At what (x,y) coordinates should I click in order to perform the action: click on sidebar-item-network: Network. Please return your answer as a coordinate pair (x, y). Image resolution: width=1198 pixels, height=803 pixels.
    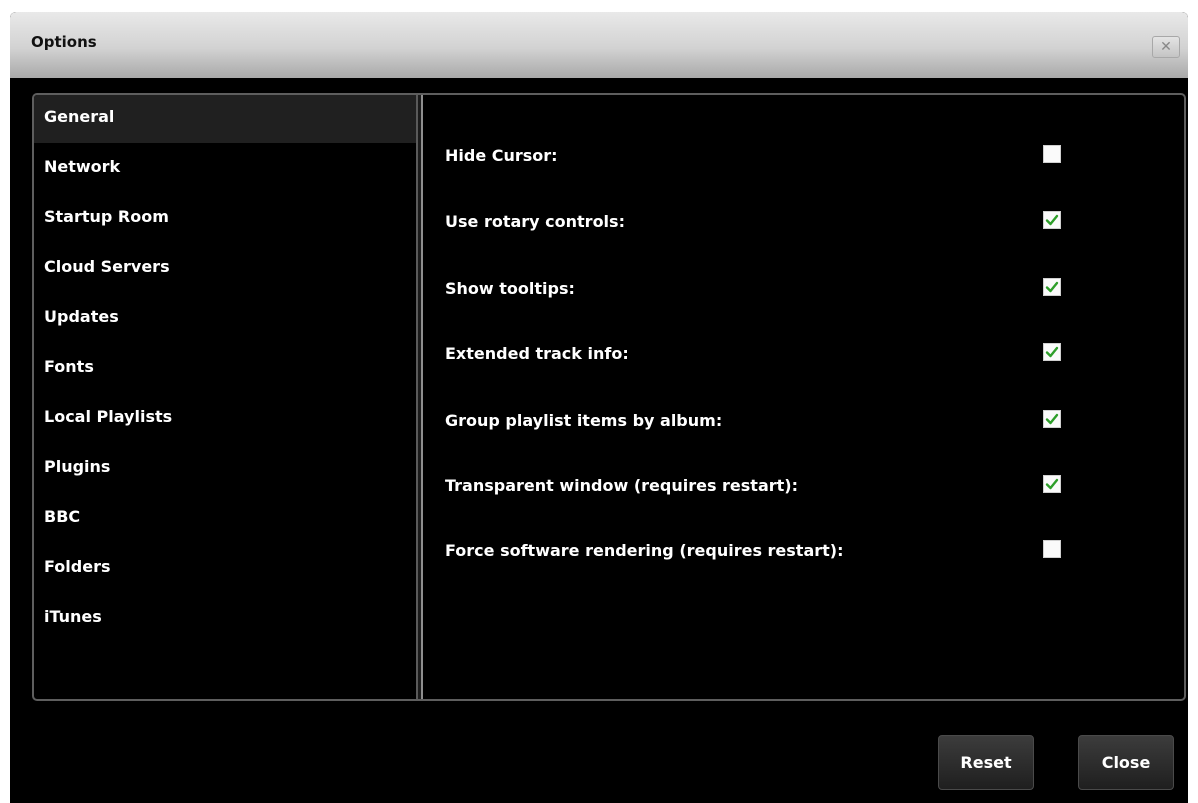
    Looking at the image, I should click on (225, 169).